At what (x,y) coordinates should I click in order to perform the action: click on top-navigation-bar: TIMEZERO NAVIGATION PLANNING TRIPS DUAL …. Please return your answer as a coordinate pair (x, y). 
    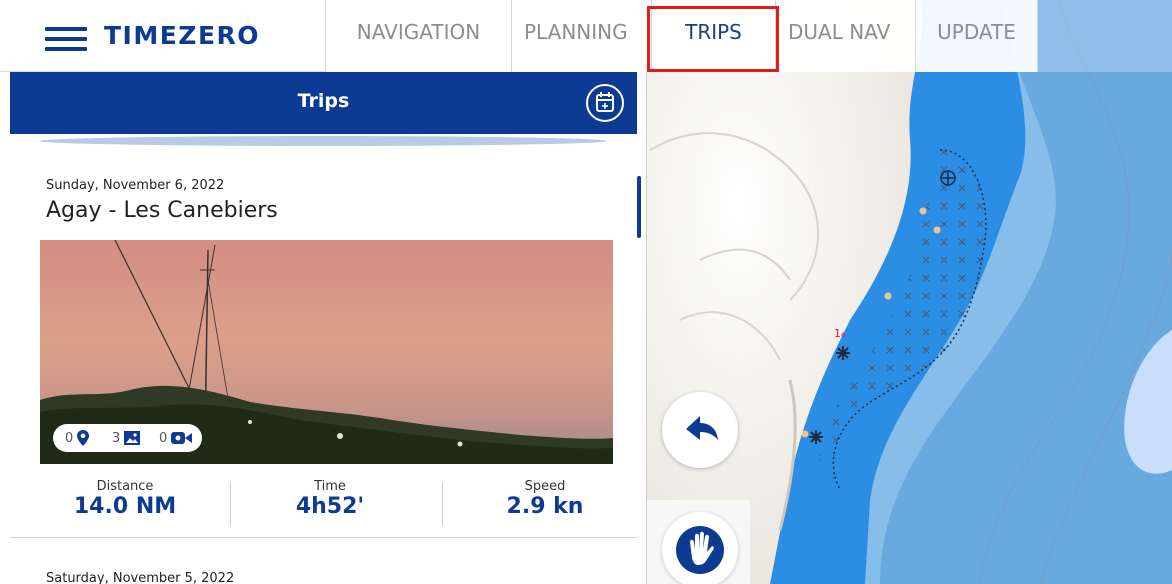
    Looking at the image, I should click on (586, 36).